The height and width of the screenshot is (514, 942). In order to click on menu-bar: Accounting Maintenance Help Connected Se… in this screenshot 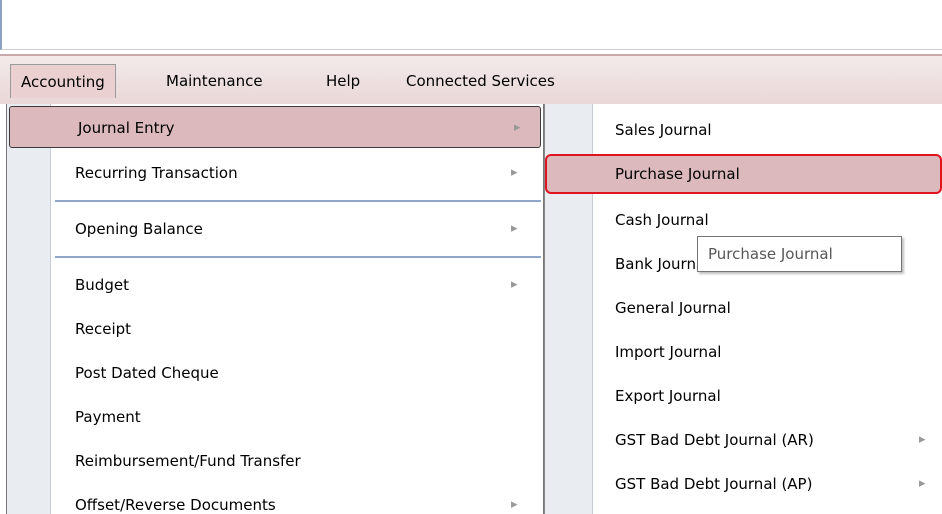, I will do `click(471, 79)`.